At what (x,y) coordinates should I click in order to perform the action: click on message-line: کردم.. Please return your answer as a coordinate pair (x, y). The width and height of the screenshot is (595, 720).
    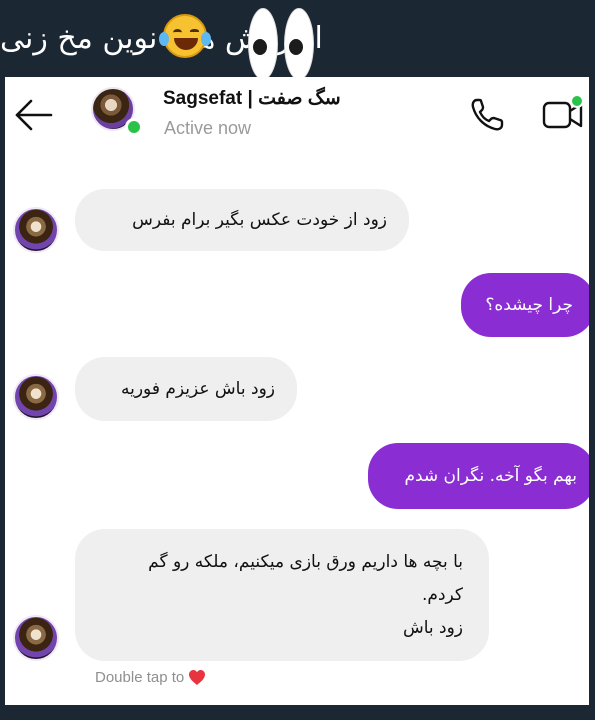
    Looking at the image, I should click on (442, 595).